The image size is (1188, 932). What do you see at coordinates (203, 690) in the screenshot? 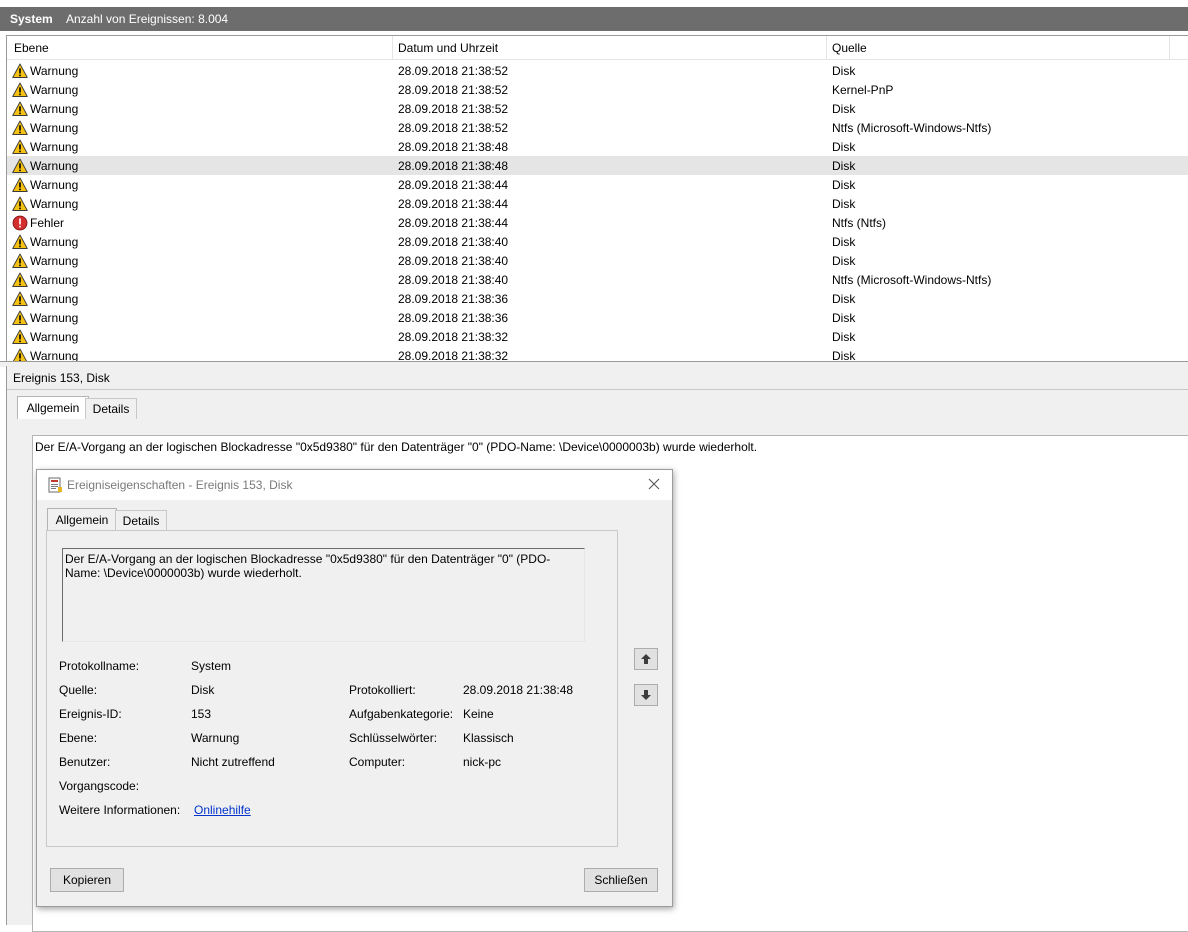
I see `field-value-quelle: Disk` at bounding box center [203, 690].